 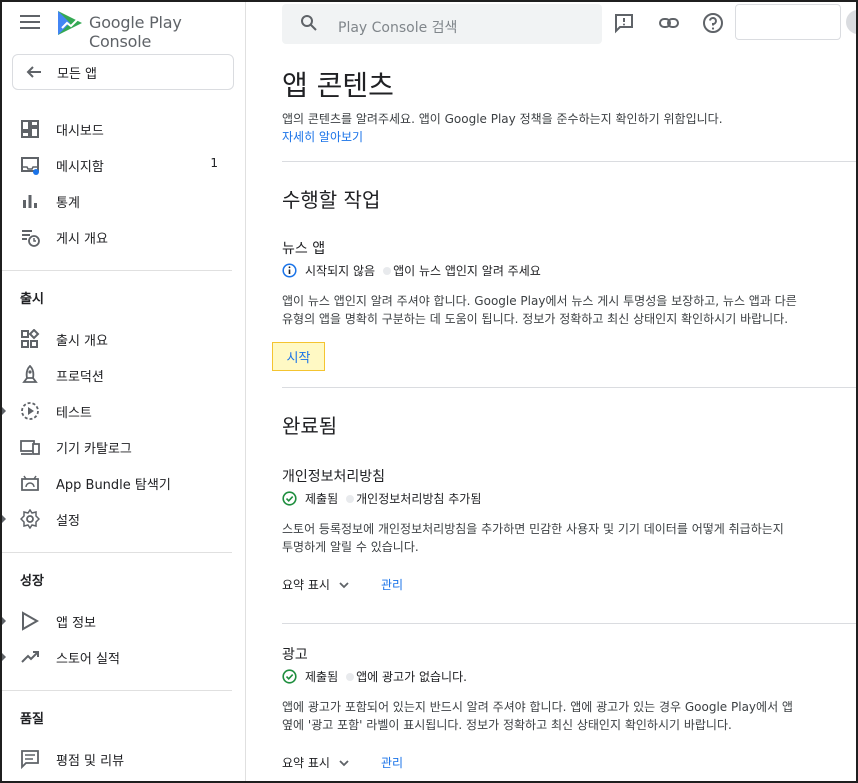 I want to click on settings-icon, so click(x=30, y=519).